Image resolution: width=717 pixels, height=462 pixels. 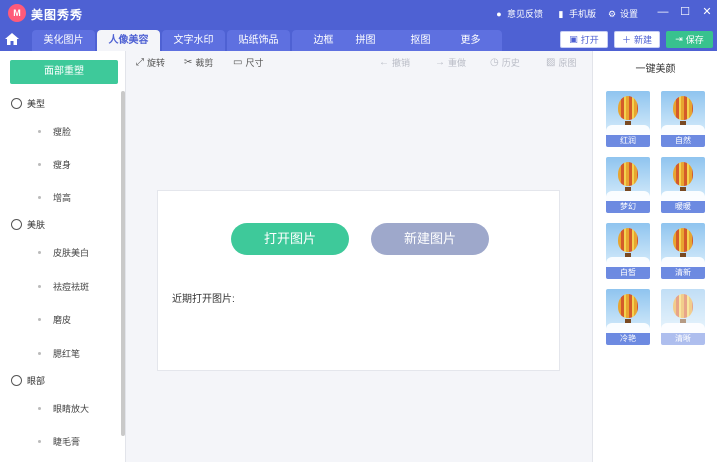 What do you see at coordinates (54, 131) in the screenshot?
I see `sidebar-item-slim-face: 瘦脸` at bounding box center [54, 131].